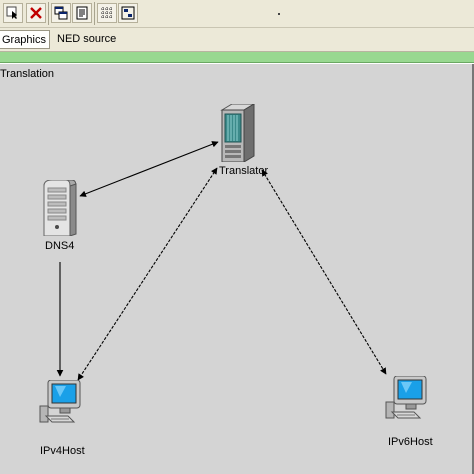  Describe the element at coordinates (59, 208) in the screenshot. I see `server-tower-icon` at that location.